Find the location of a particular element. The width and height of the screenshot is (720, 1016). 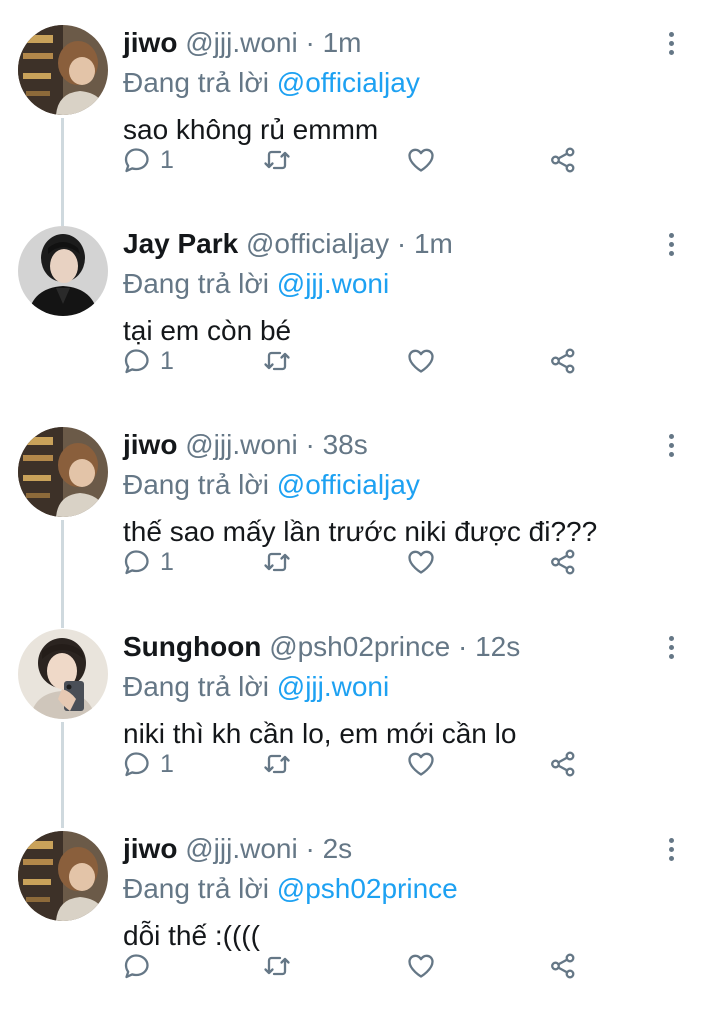

tweet-header: jiwo @jjj.woni · 1m is located at coordinates (242, 43).